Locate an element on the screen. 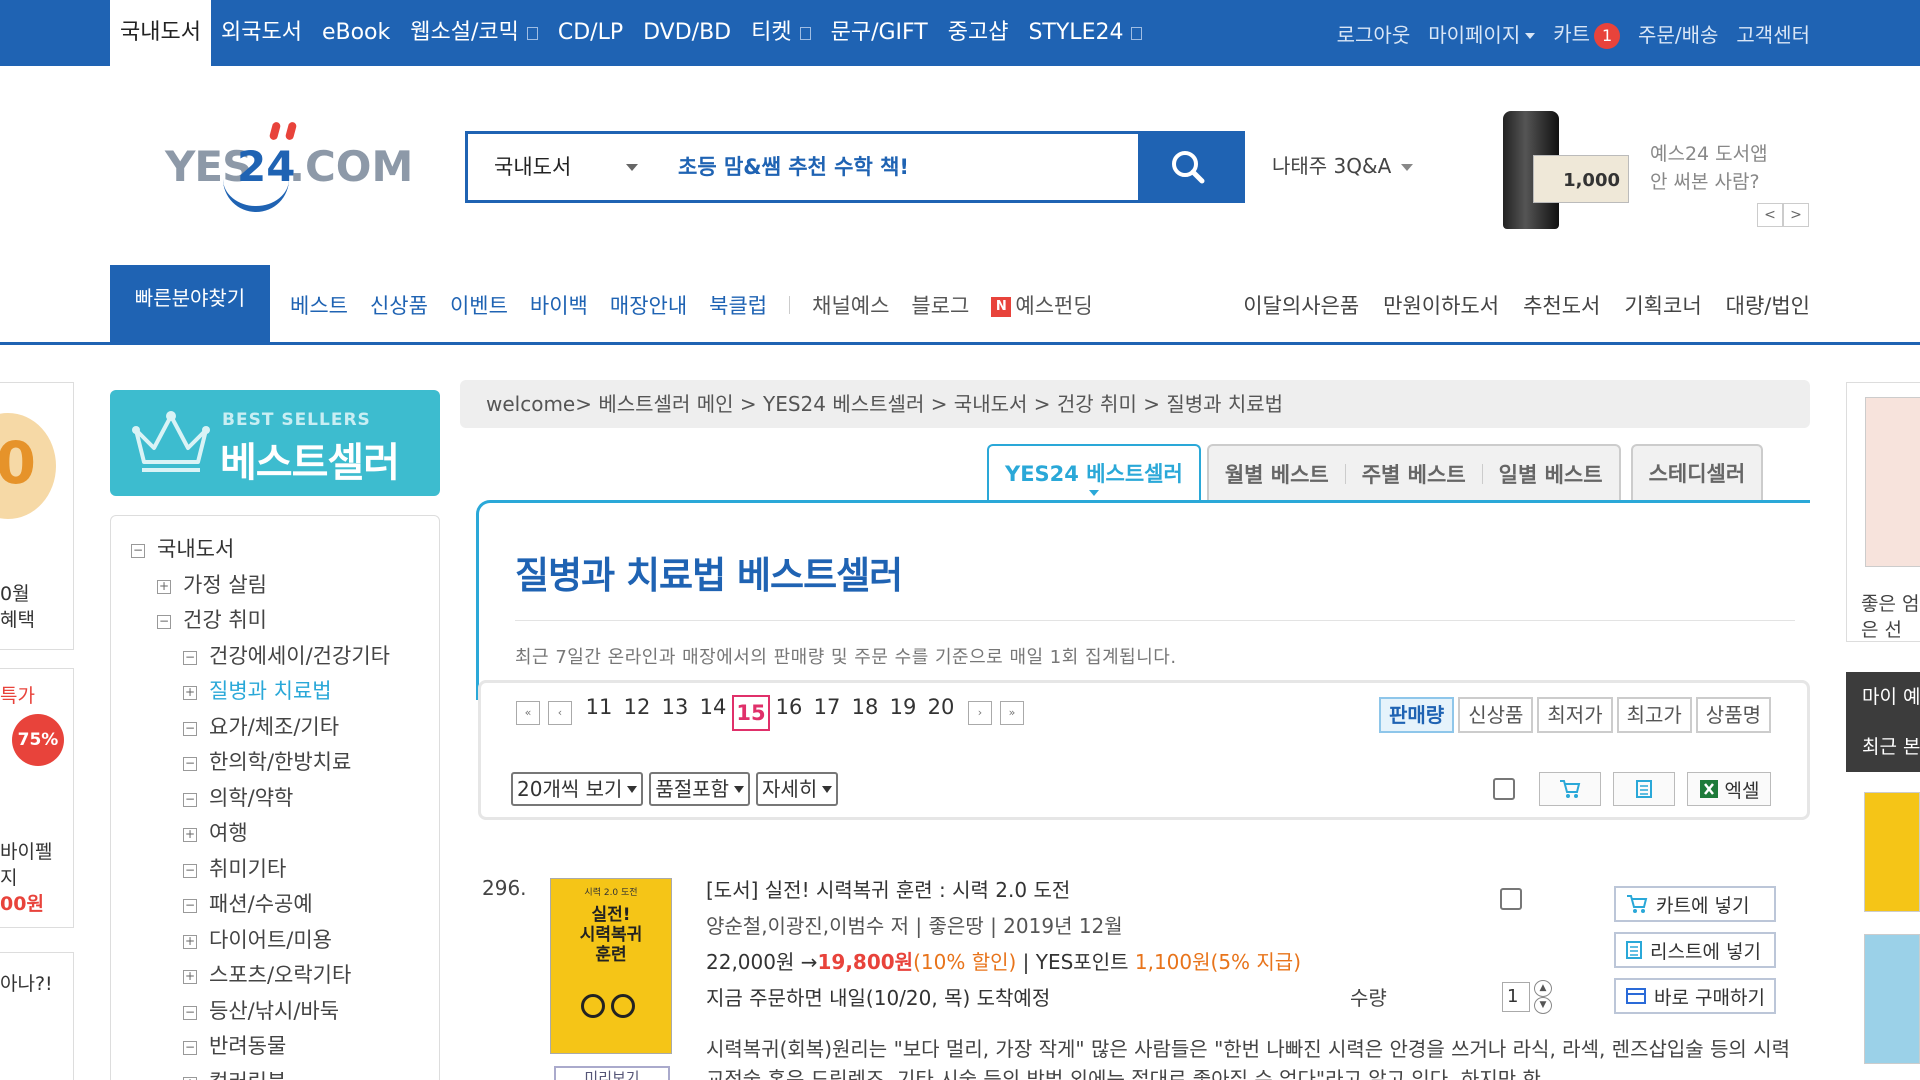  category-tree-item: − 건강 취미 is located at coordinates (285, 621).